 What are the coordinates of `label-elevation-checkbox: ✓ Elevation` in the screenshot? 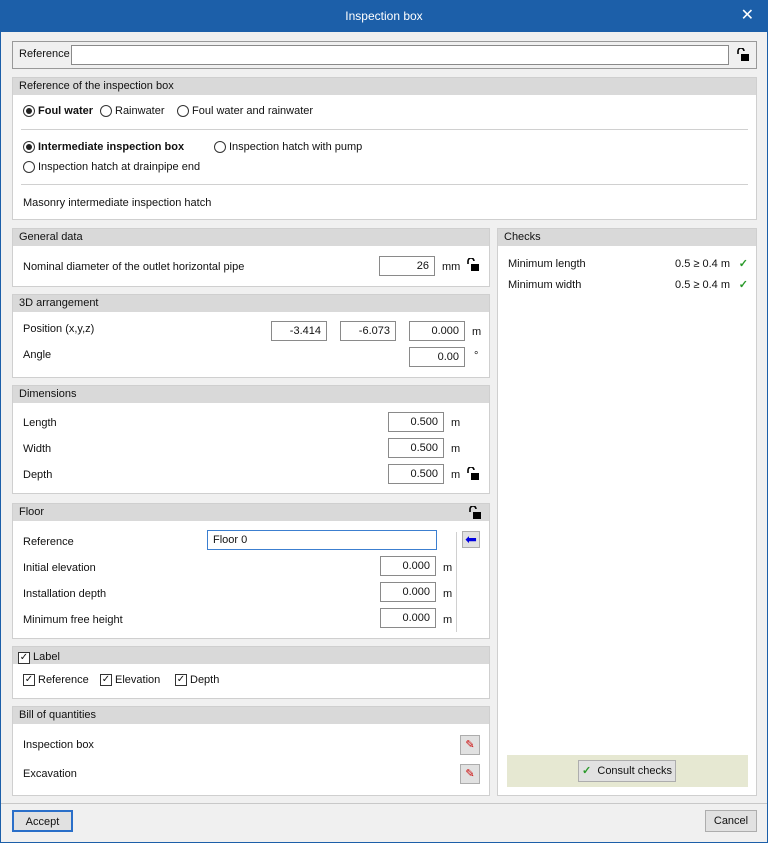 It's located at (130, 680).